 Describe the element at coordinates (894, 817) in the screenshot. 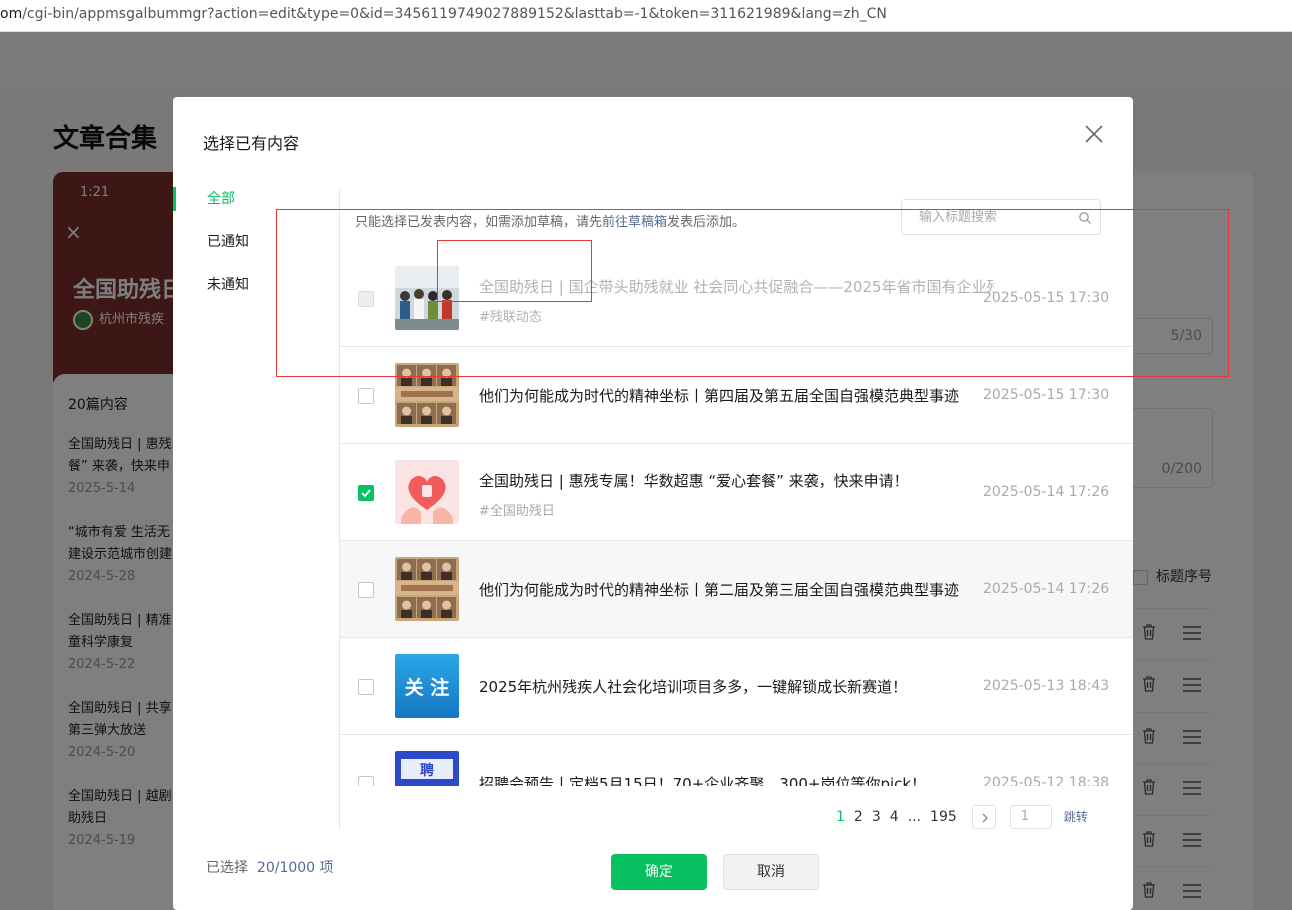

I see `page-number: 4` at that location.